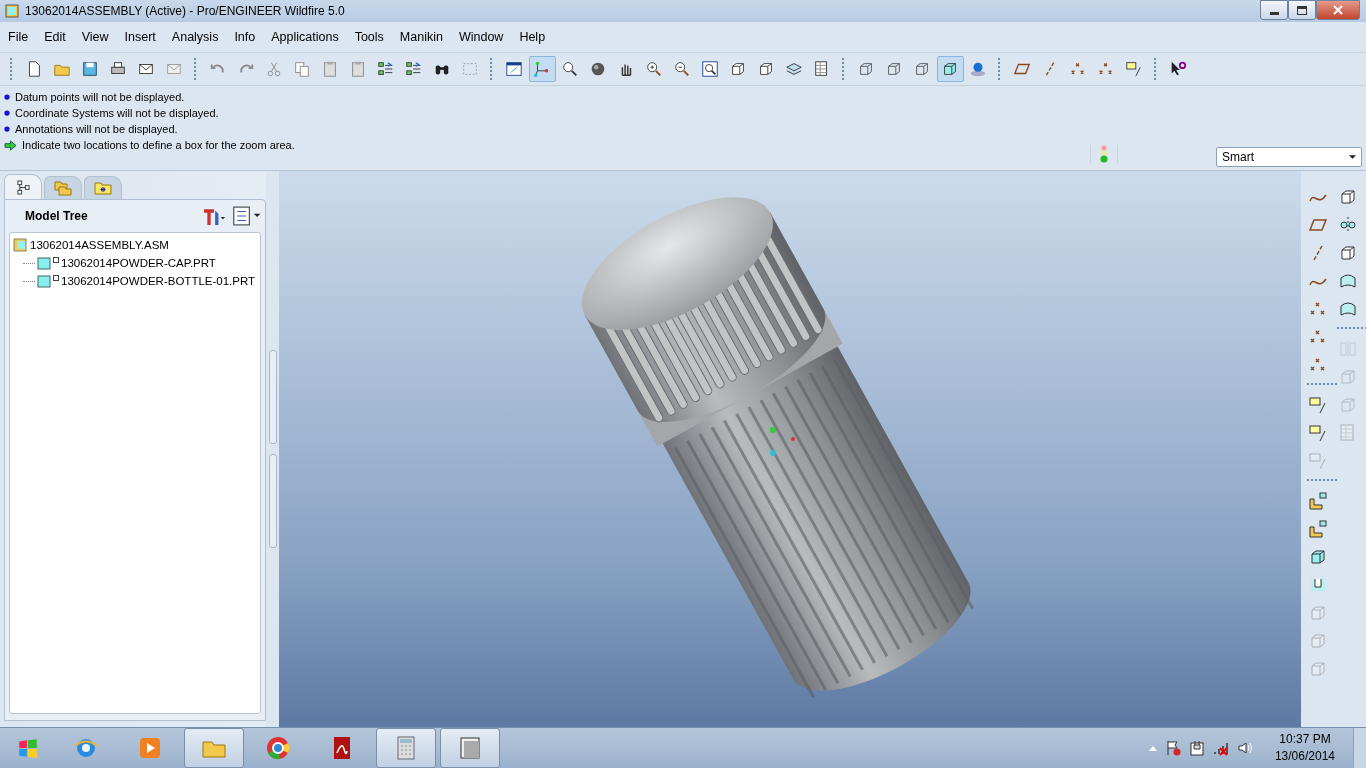 This screenshot has width=1366, height=768. I want to click on message-text: Annotations will not be displayed., so click(96, 129).